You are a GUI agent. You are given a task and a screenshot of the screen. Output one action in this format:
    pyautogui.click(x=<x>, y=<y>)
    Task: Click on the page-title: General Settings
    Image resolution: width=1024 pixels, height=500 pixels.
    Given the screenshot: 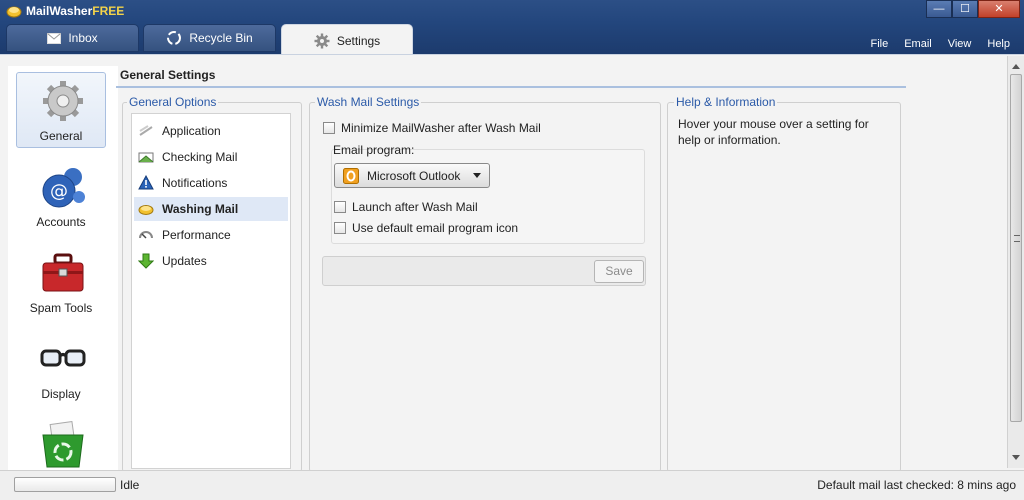 What is the action you would take?
    pyautogui.click(x=168, y=75)
    